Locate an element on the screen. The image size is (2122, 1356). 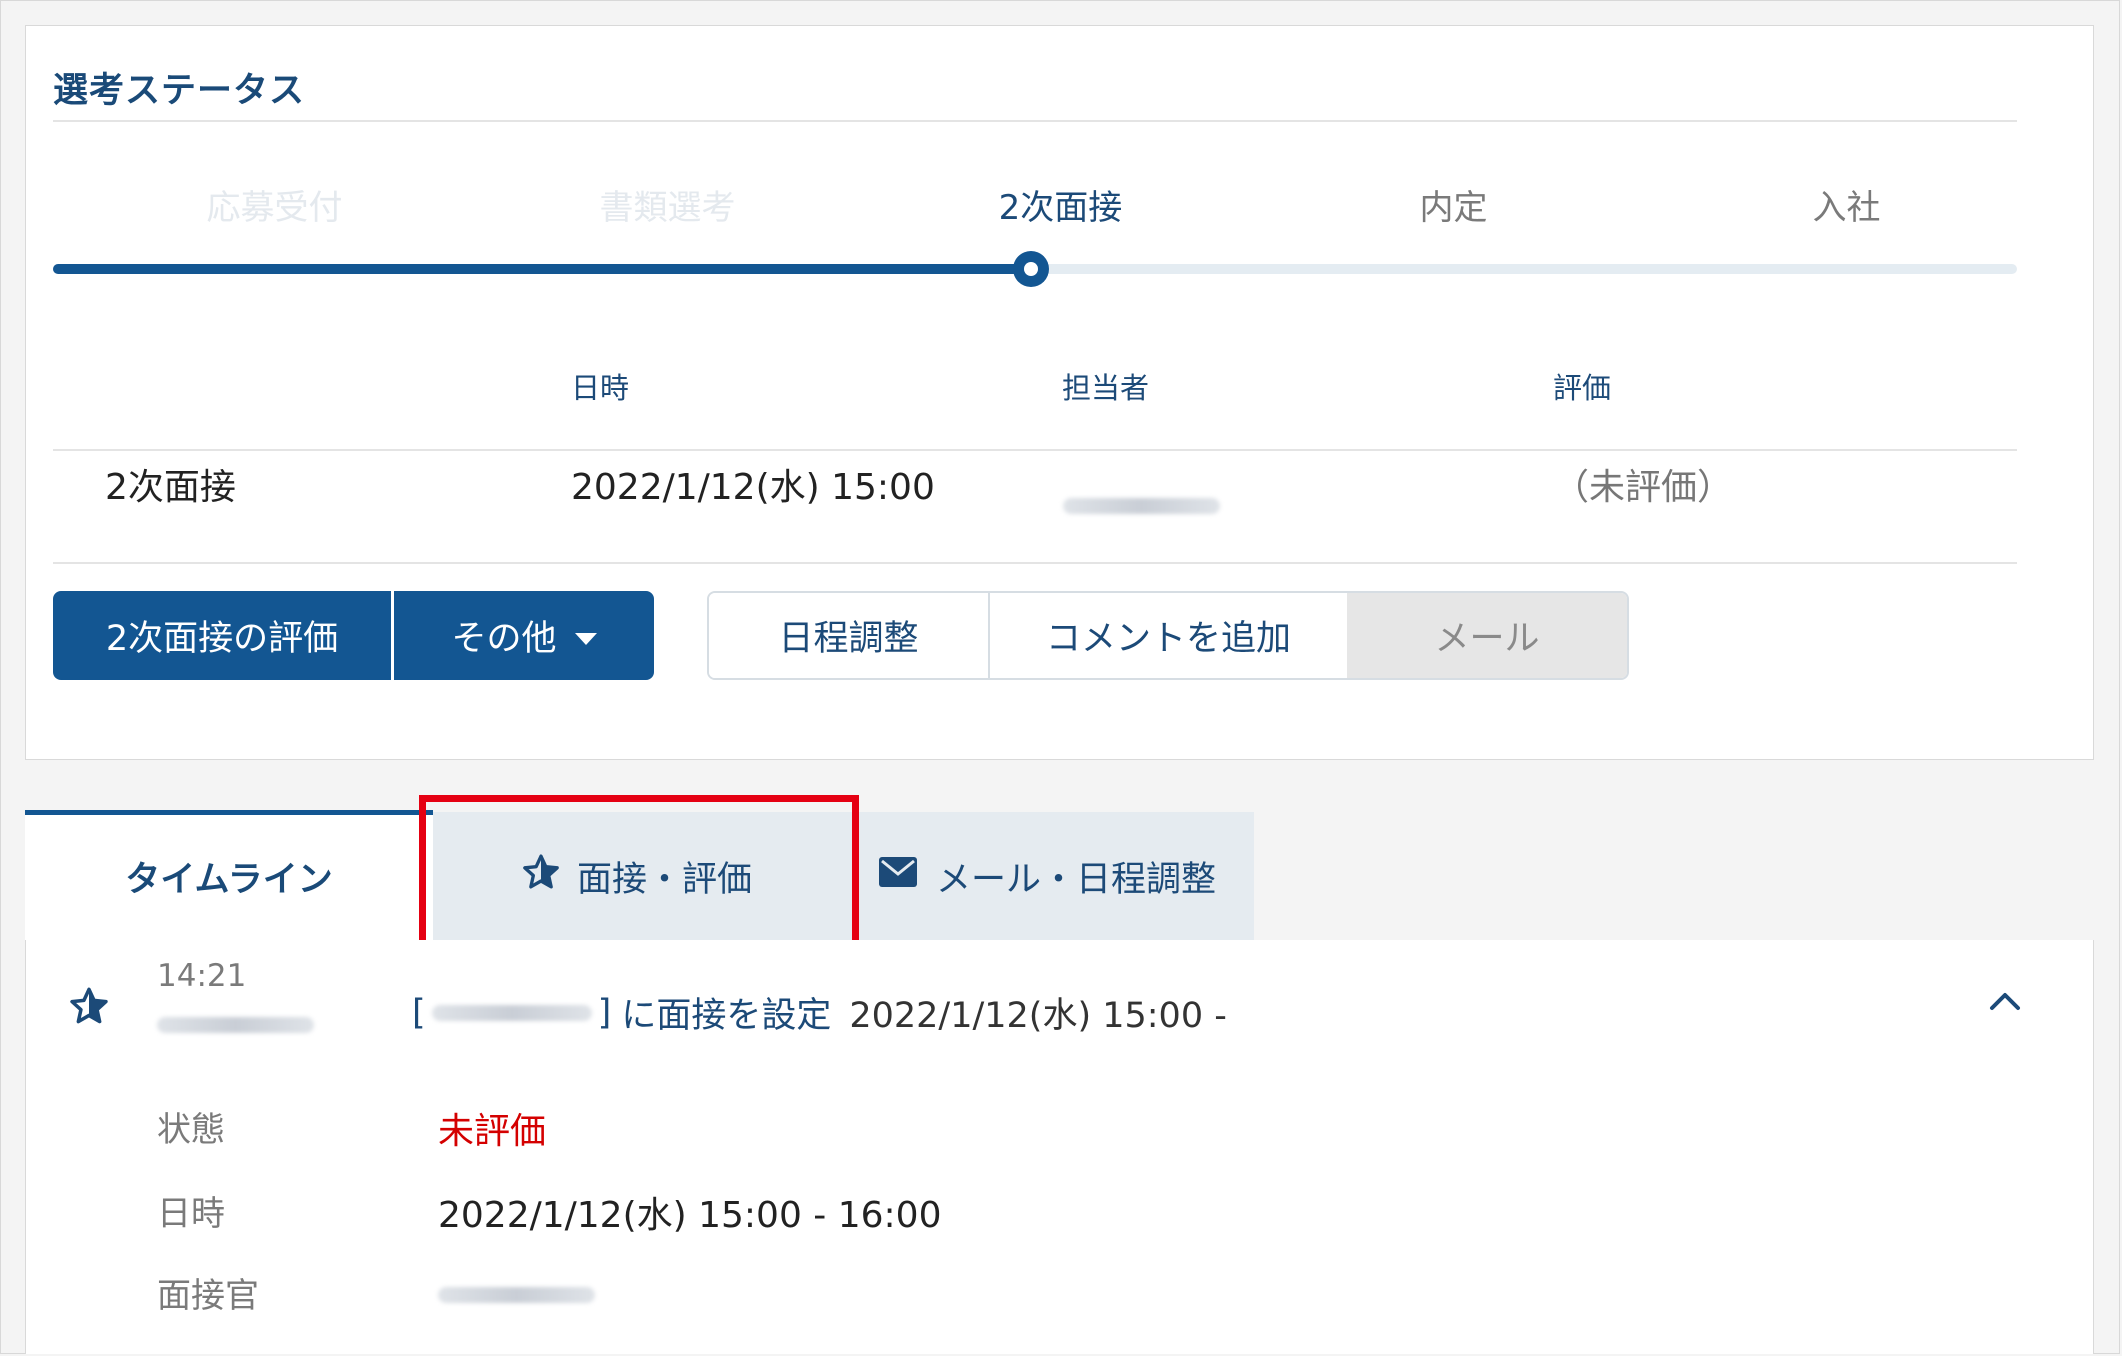
header-datetime: 日時 is located at coordinates (600, 388).